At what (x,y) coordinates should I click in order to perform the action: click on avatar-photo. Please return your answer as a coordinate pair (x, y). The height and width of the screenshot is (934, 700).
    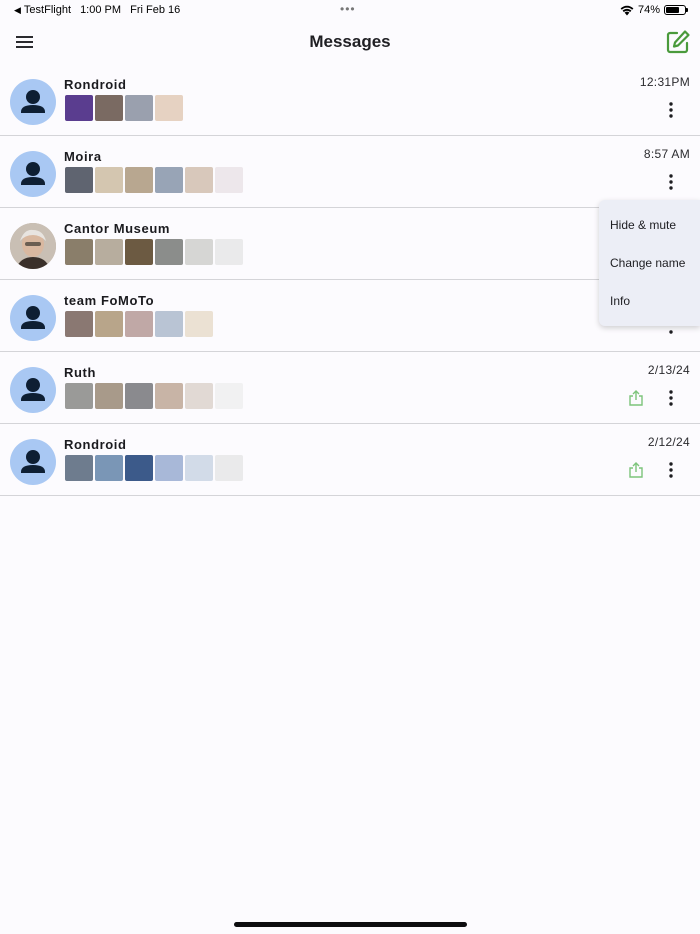
    Looking at the image, I should click on (33, 246).